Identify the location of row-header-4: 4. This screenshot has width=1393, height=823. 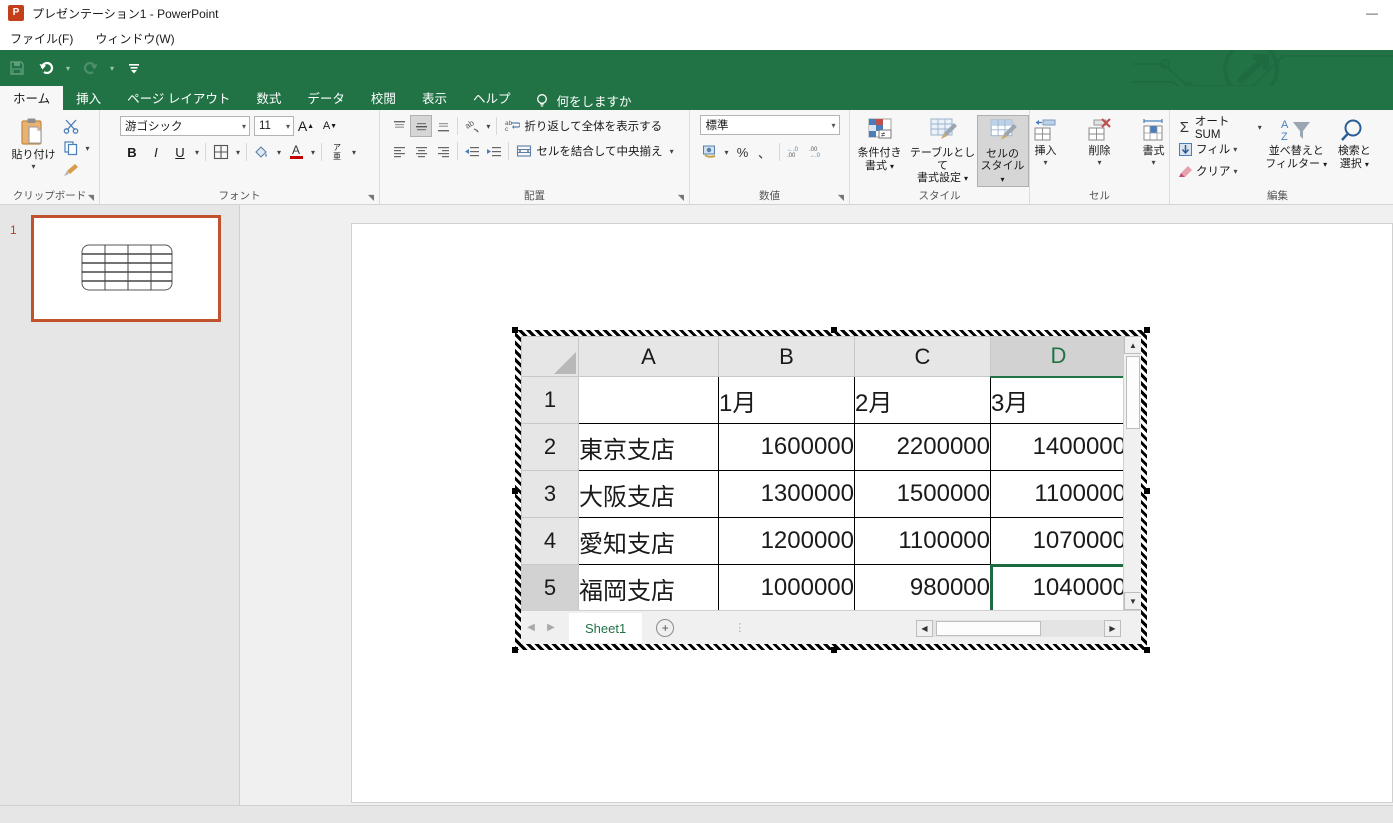
(550, 541).